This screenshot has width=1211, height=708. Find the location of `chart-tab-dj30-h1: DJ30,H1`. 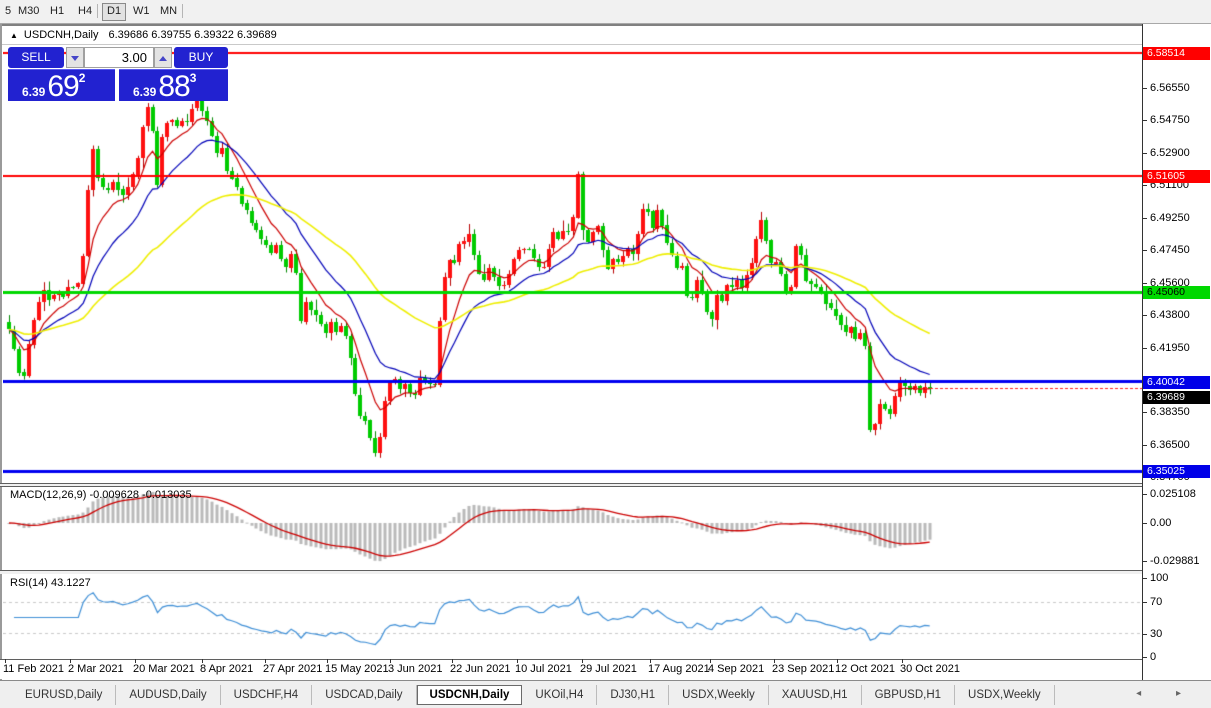

chart-tab-dj30-h1: DJ30,H1 is located at coordinates (633, 694).